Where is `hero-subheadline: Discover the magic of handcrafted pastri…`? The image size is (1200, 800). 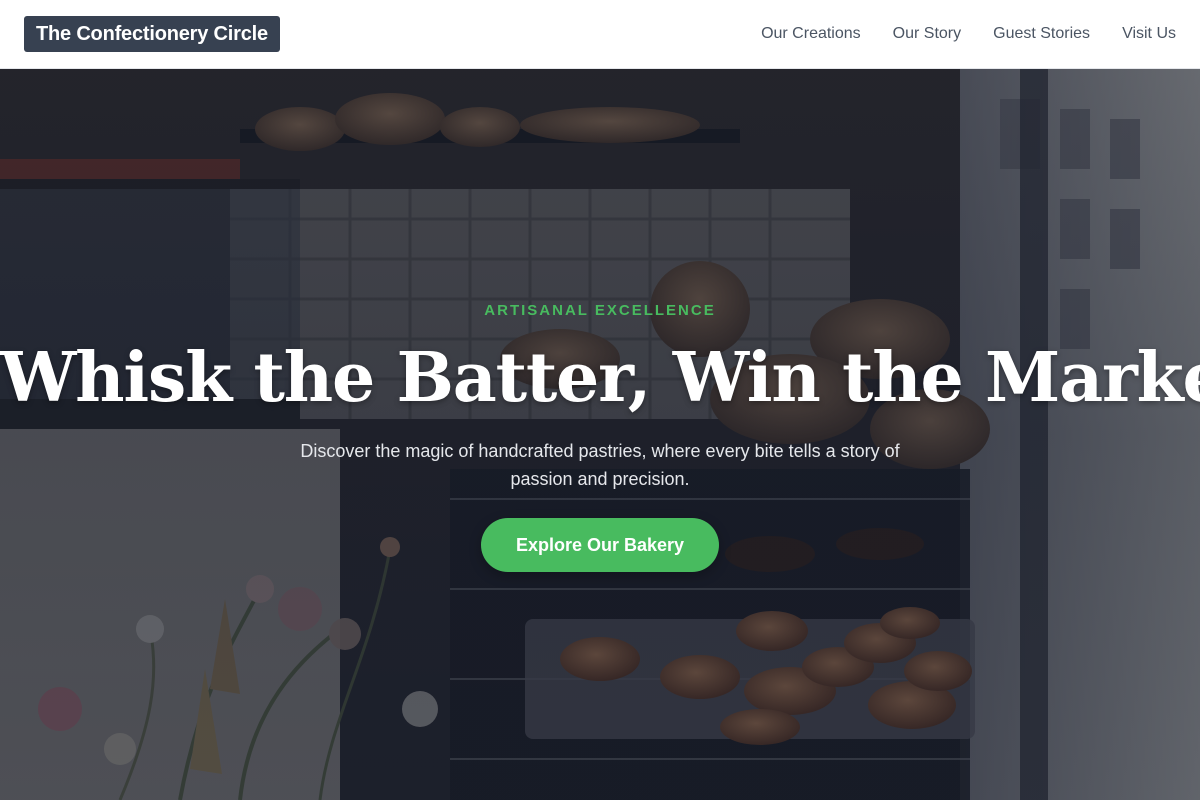 hero-subheadline: Discover the magic of handcrafted pastri… is located at coordinates (600, 465).